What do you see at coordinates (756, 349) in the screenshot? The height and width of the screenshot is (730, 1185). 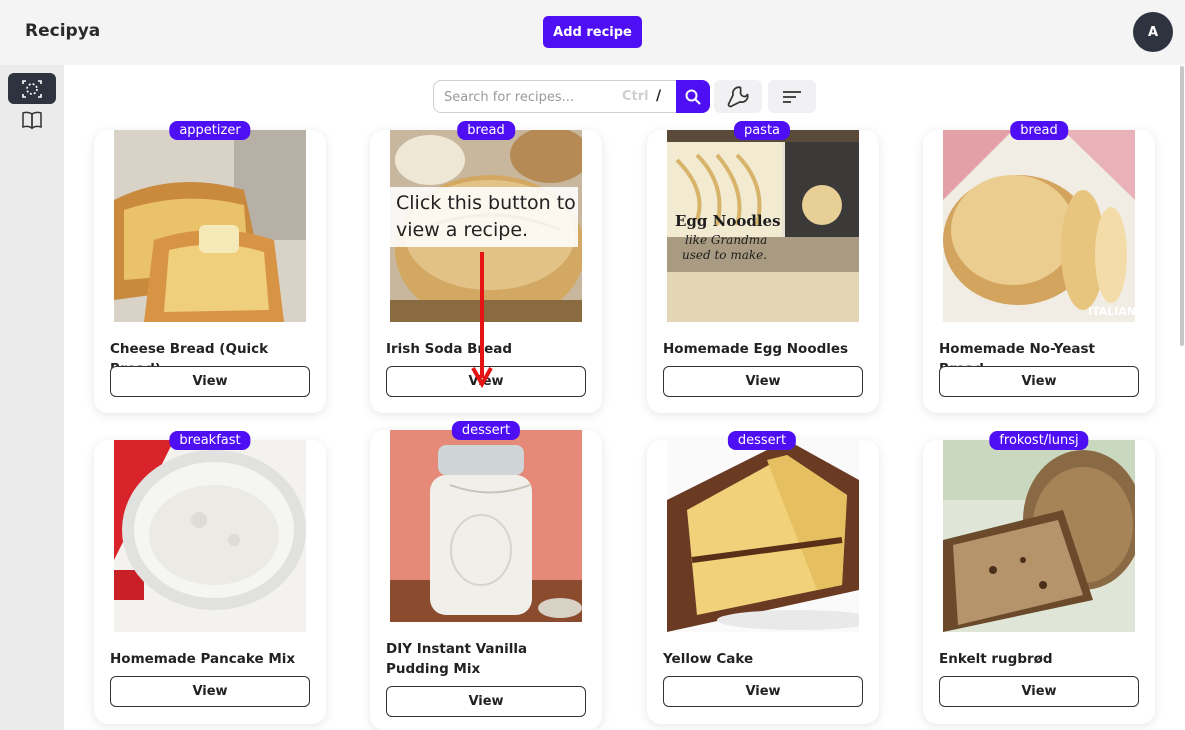 I see `recipe-title: Homemade Egg Noodles` at bounding box center [756, 349].